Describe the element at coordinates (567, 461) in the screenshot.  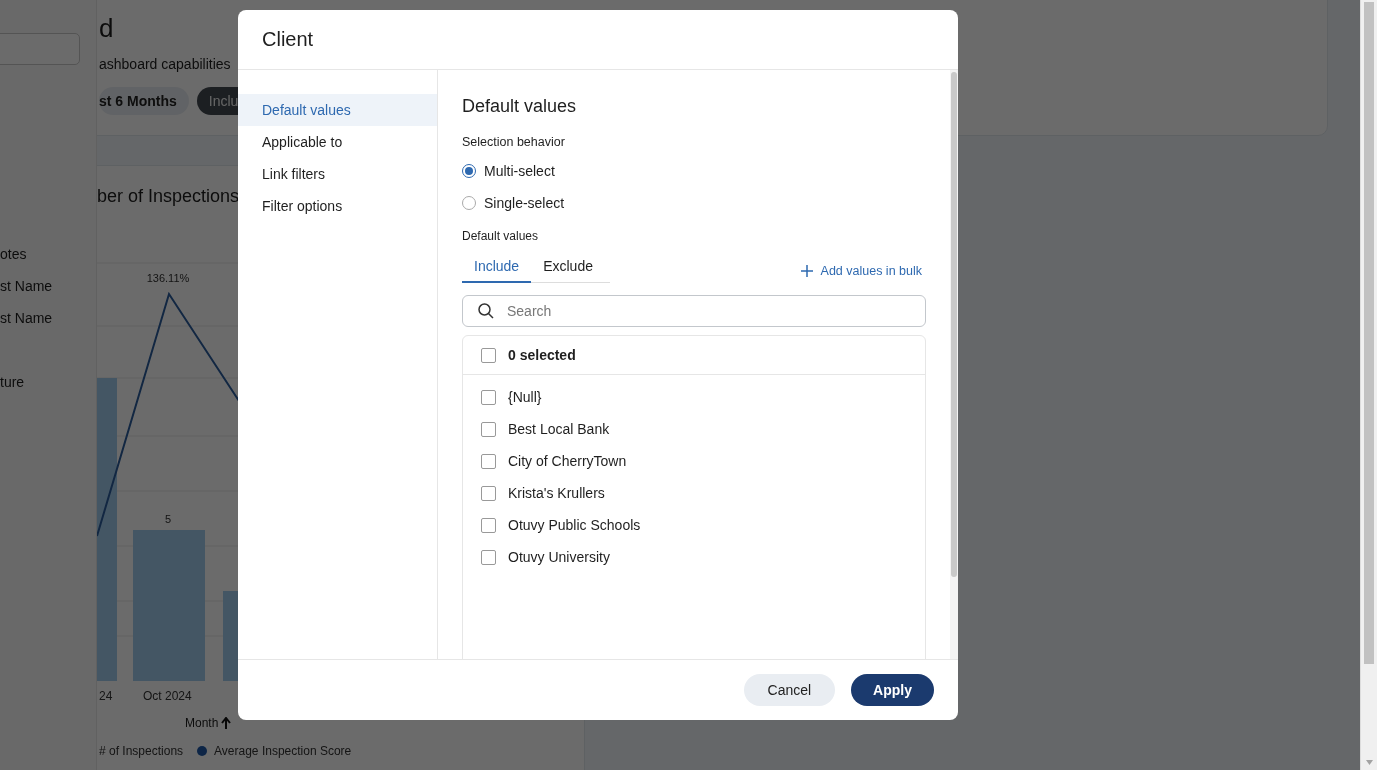
I see `value-label: City of CherryTown` at that location.